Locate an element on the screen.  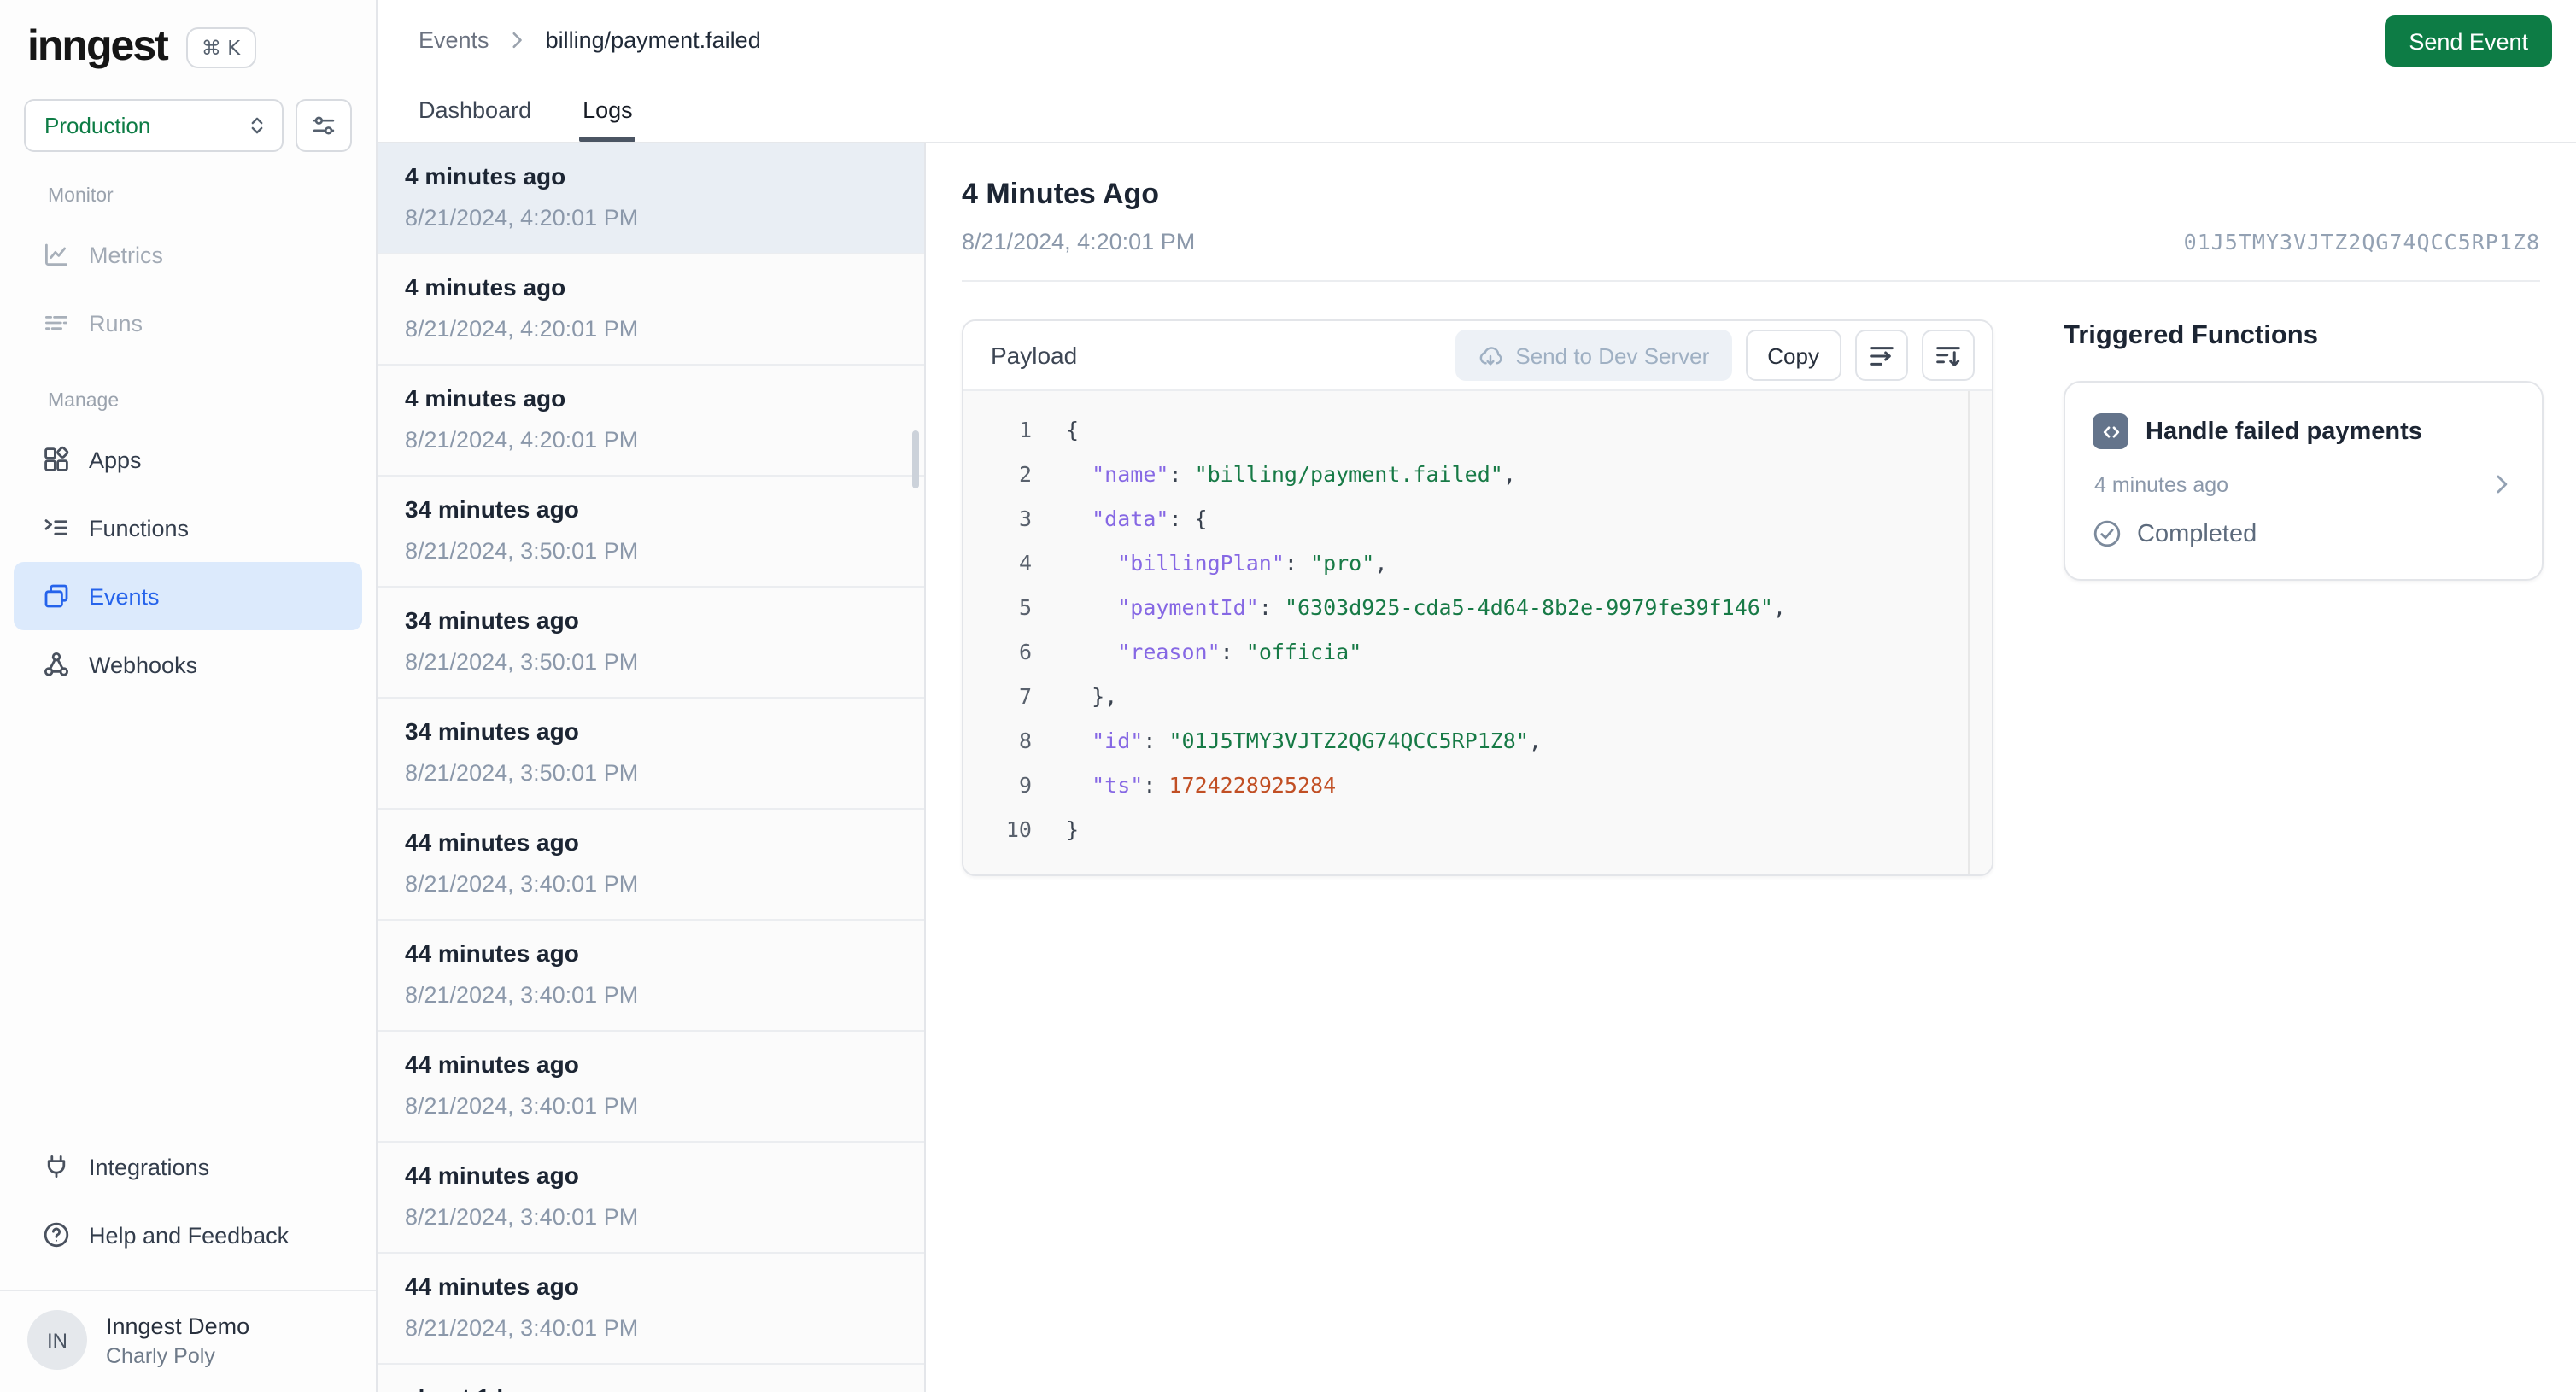
sidebar-item-integrations: Integrations is located at coordinates (188, 1166).